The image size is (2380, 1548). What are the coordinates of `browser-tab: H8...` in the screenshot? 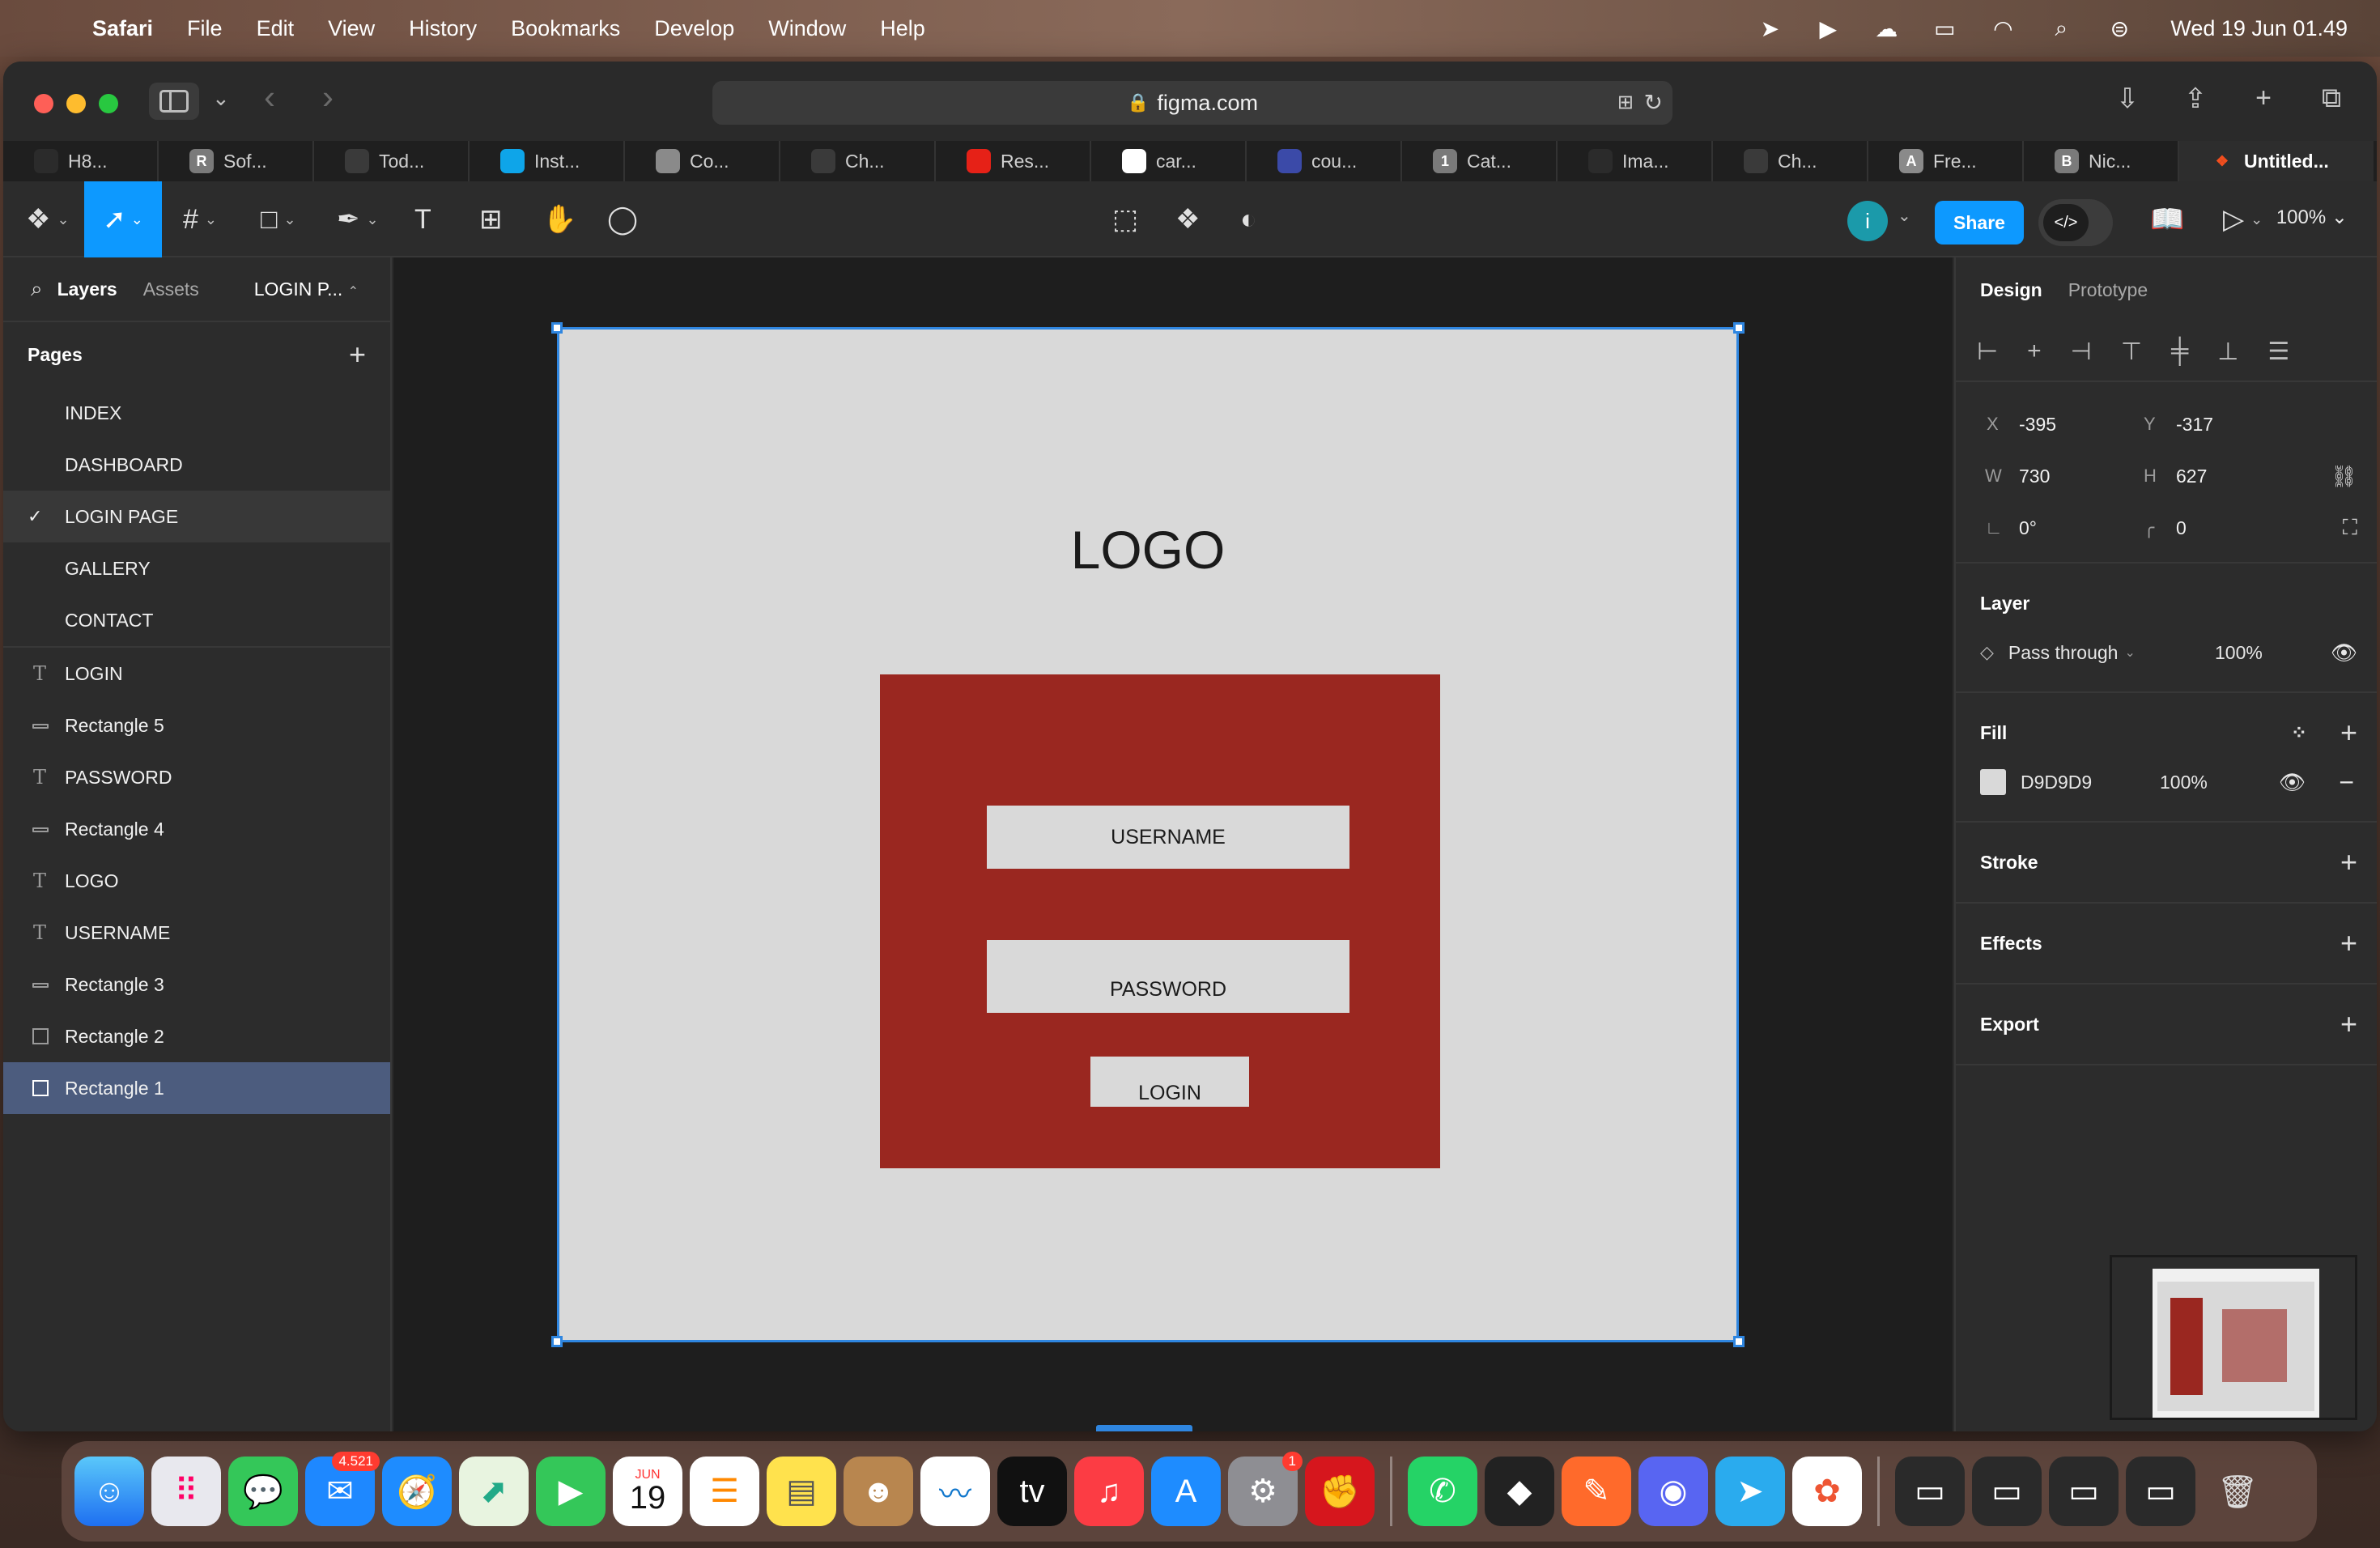 It's located at (81, 161).